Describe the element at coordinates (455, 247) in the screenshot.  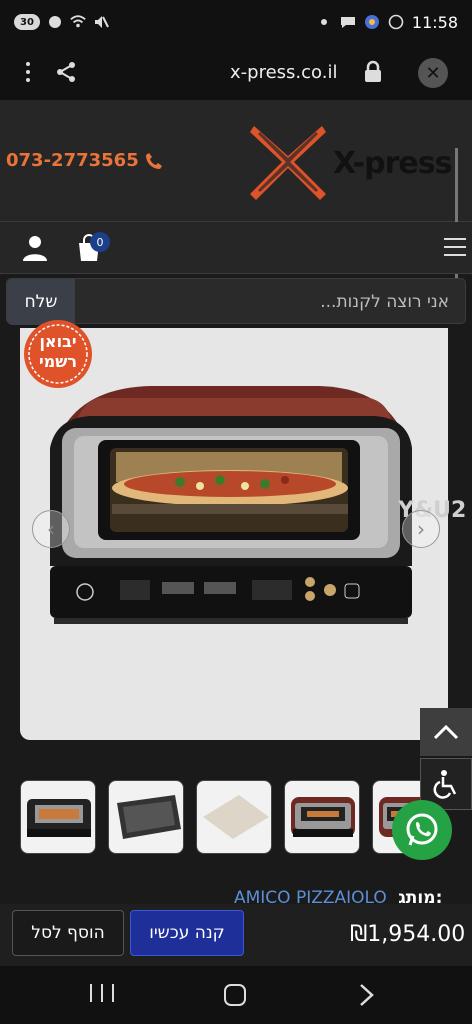
I see `hamburger-menu-icon` at that location.